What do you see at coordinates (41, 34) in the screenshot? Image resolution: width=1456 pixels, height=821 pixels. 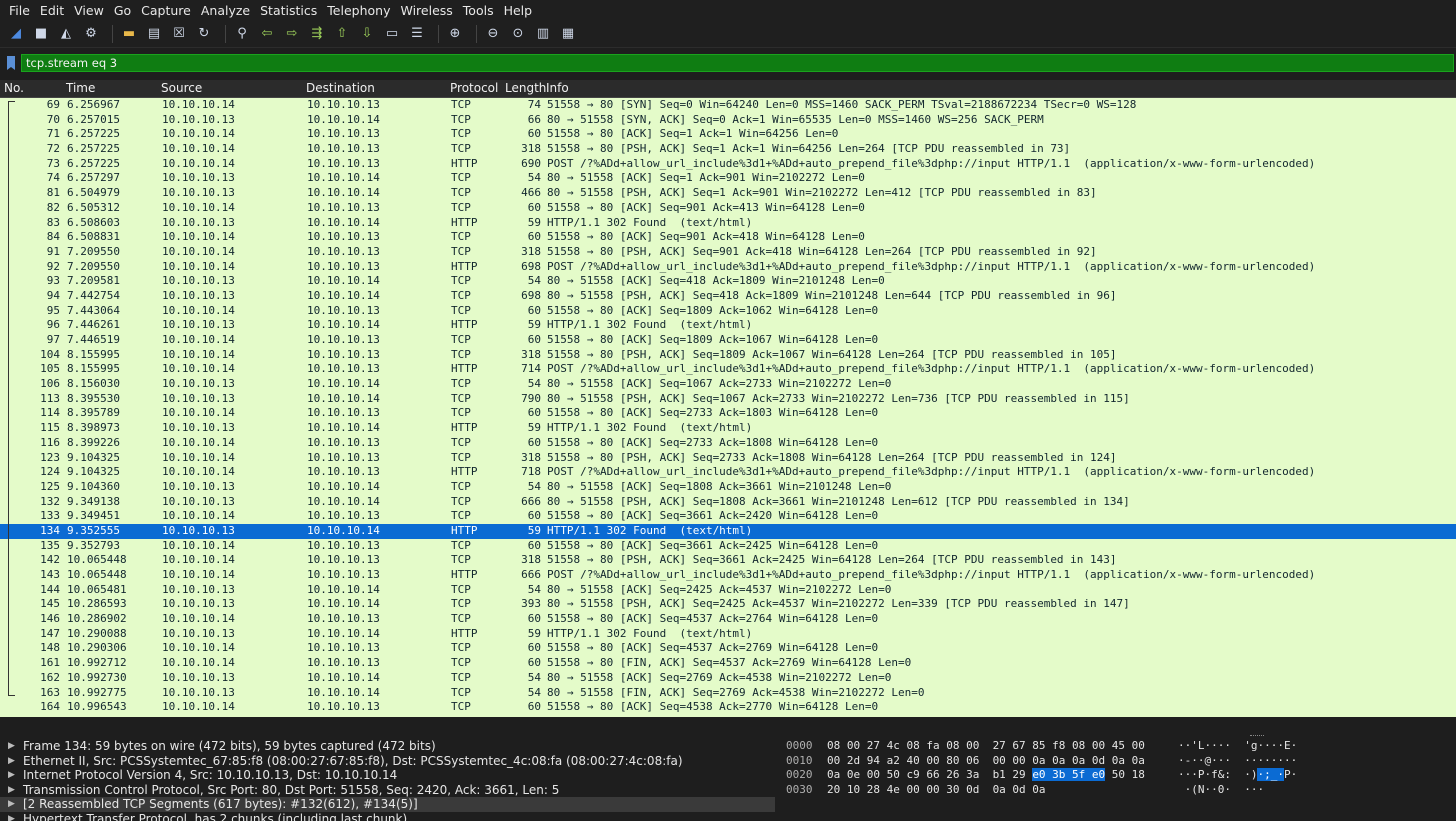 I see `stop-capture-icon: ■` at bounding box center [41, 34].